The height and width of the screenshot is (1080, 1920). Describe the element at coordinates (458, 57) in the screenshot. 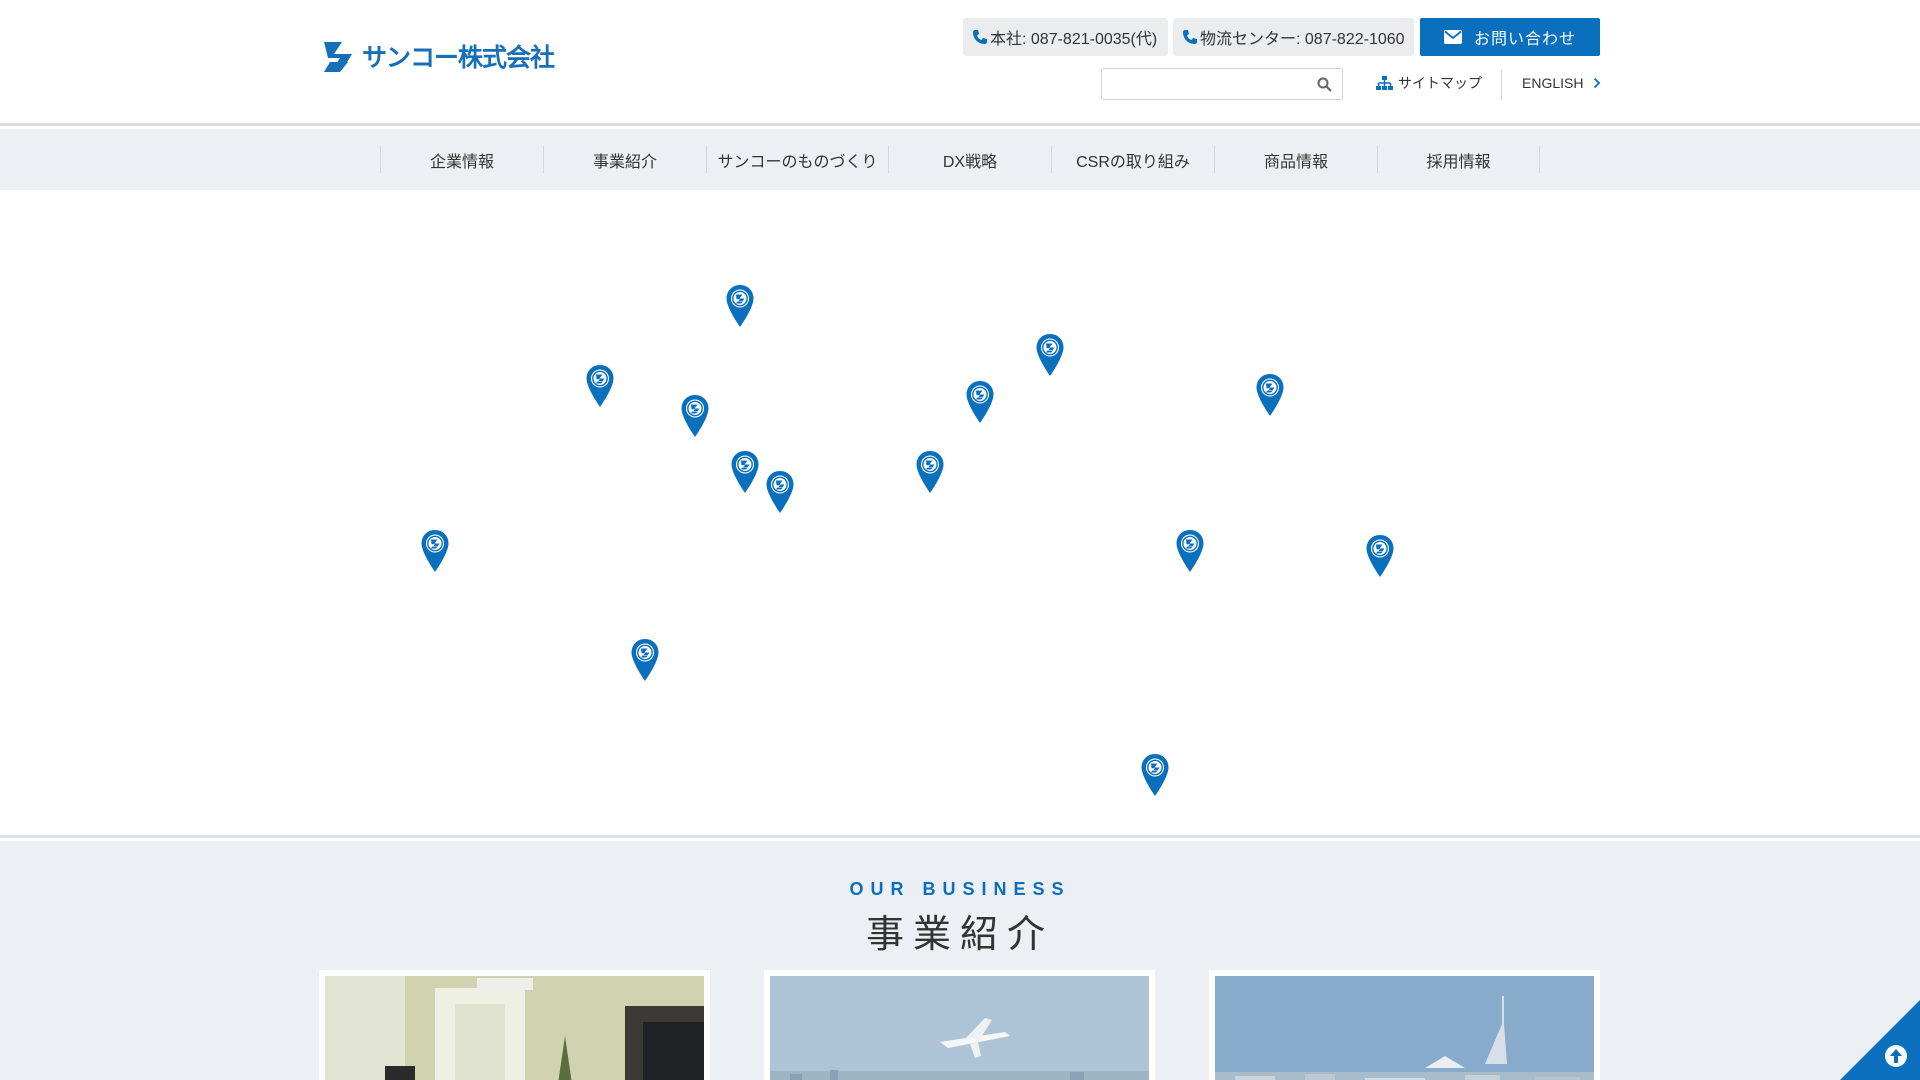

I see `logo-text: サンコー株式会社` at that location.